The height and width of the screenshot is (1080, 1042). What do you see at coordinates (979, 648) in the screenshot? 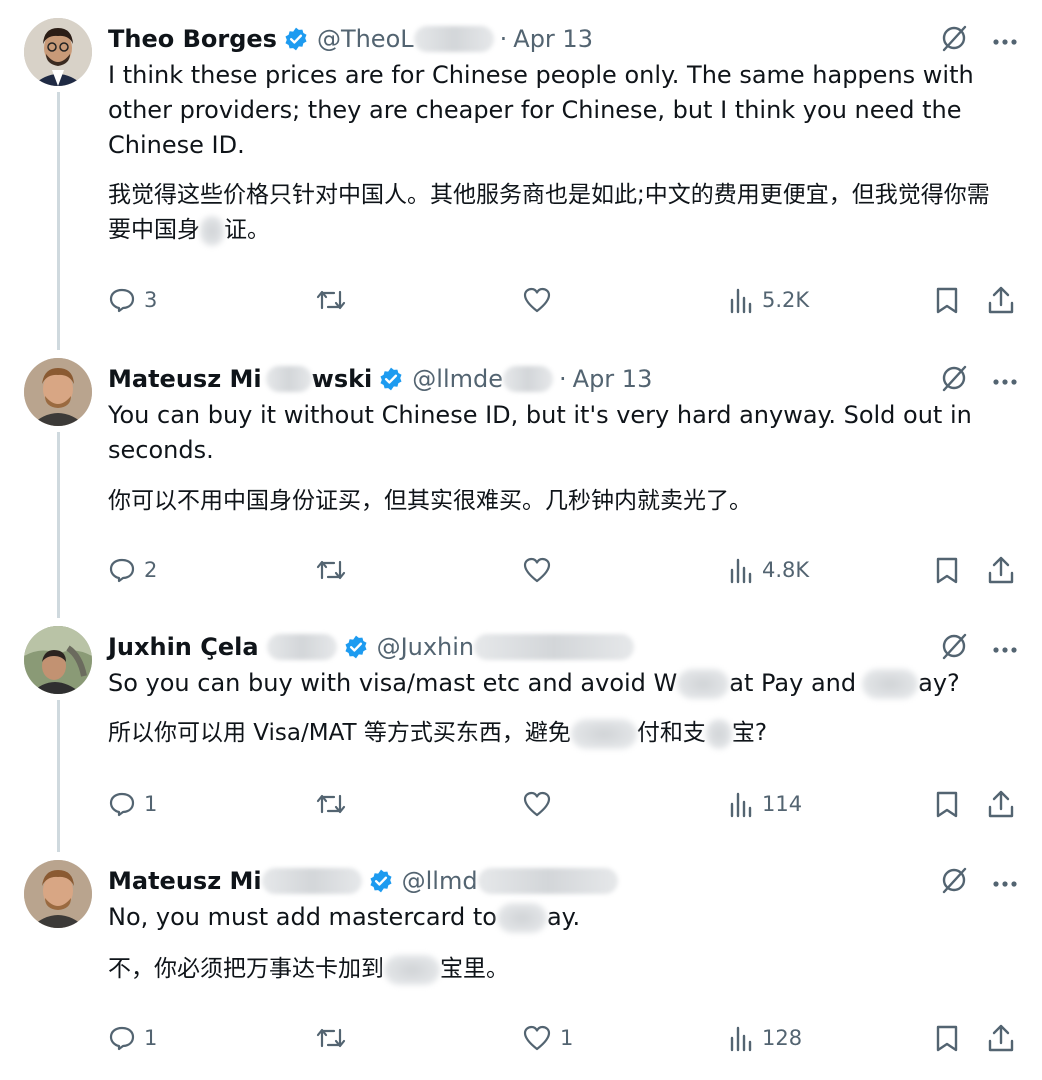
I see `header-actions` at bounding box center [979, 648].